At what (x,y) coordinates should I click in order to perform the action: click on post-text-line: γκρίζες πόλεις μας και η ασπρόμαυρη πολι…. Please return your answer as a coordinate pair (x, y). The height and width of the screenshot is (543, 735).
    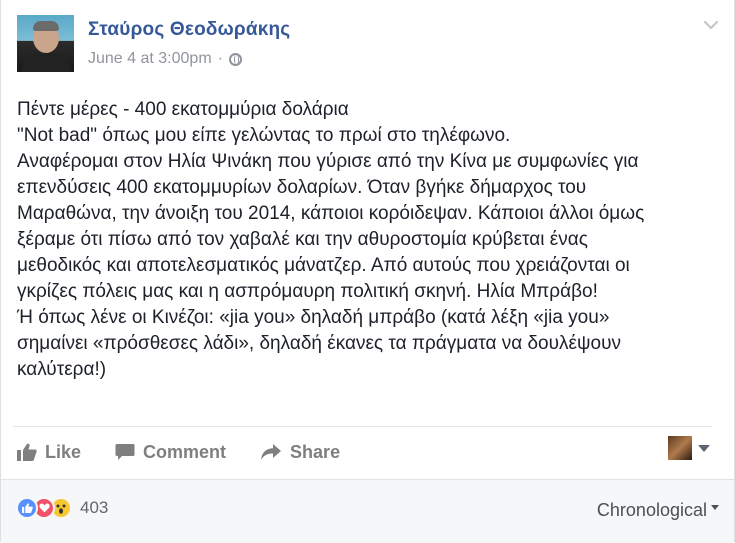
    Looking at the image, I should click on (307, 291).